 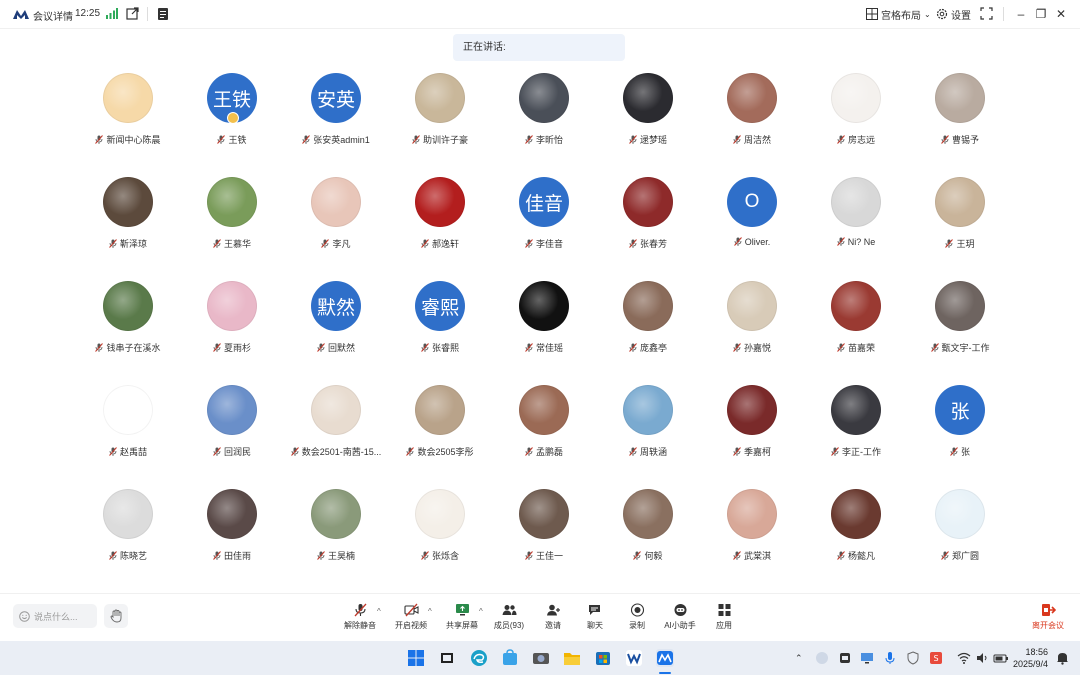 I want to click on participant-tile: 房志远, so click(x=856, y=115).